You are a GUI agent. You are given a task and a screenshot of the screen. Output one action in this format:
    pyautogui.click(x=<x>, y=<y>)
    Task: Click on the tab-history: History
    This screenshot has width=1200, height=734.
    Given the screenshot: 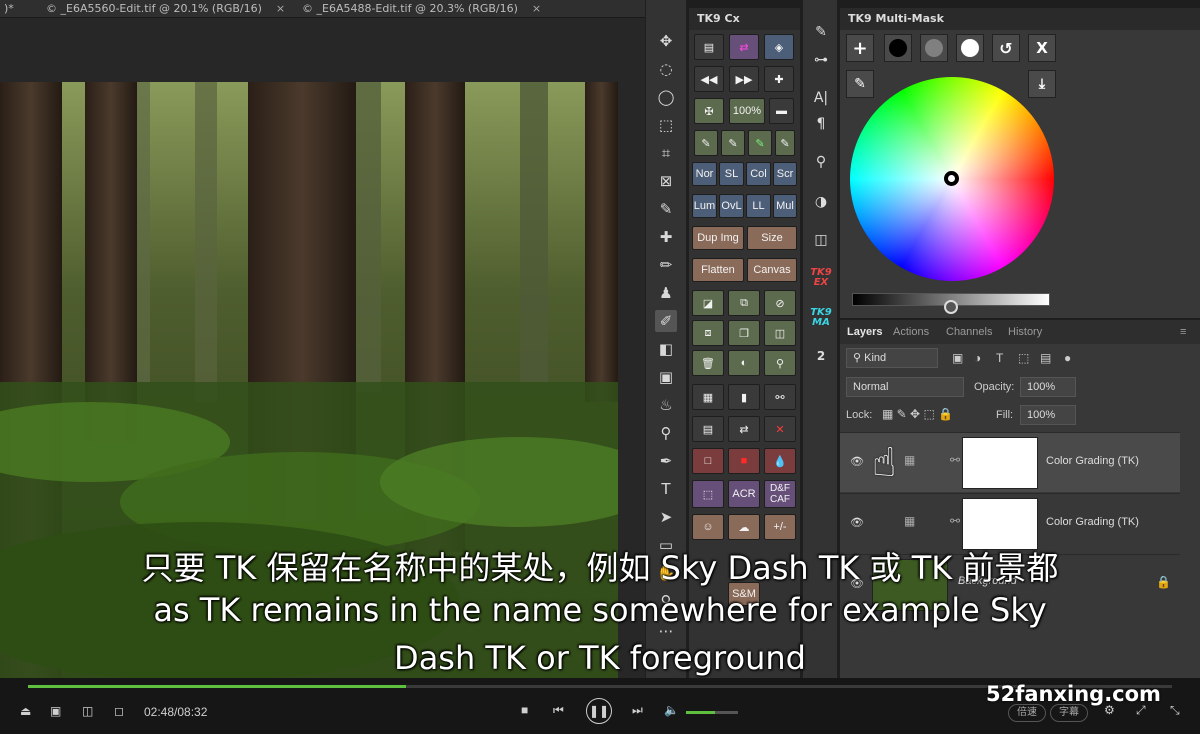 What is the action you would take?
    pyautogui.click(x=1025, y=332)
    